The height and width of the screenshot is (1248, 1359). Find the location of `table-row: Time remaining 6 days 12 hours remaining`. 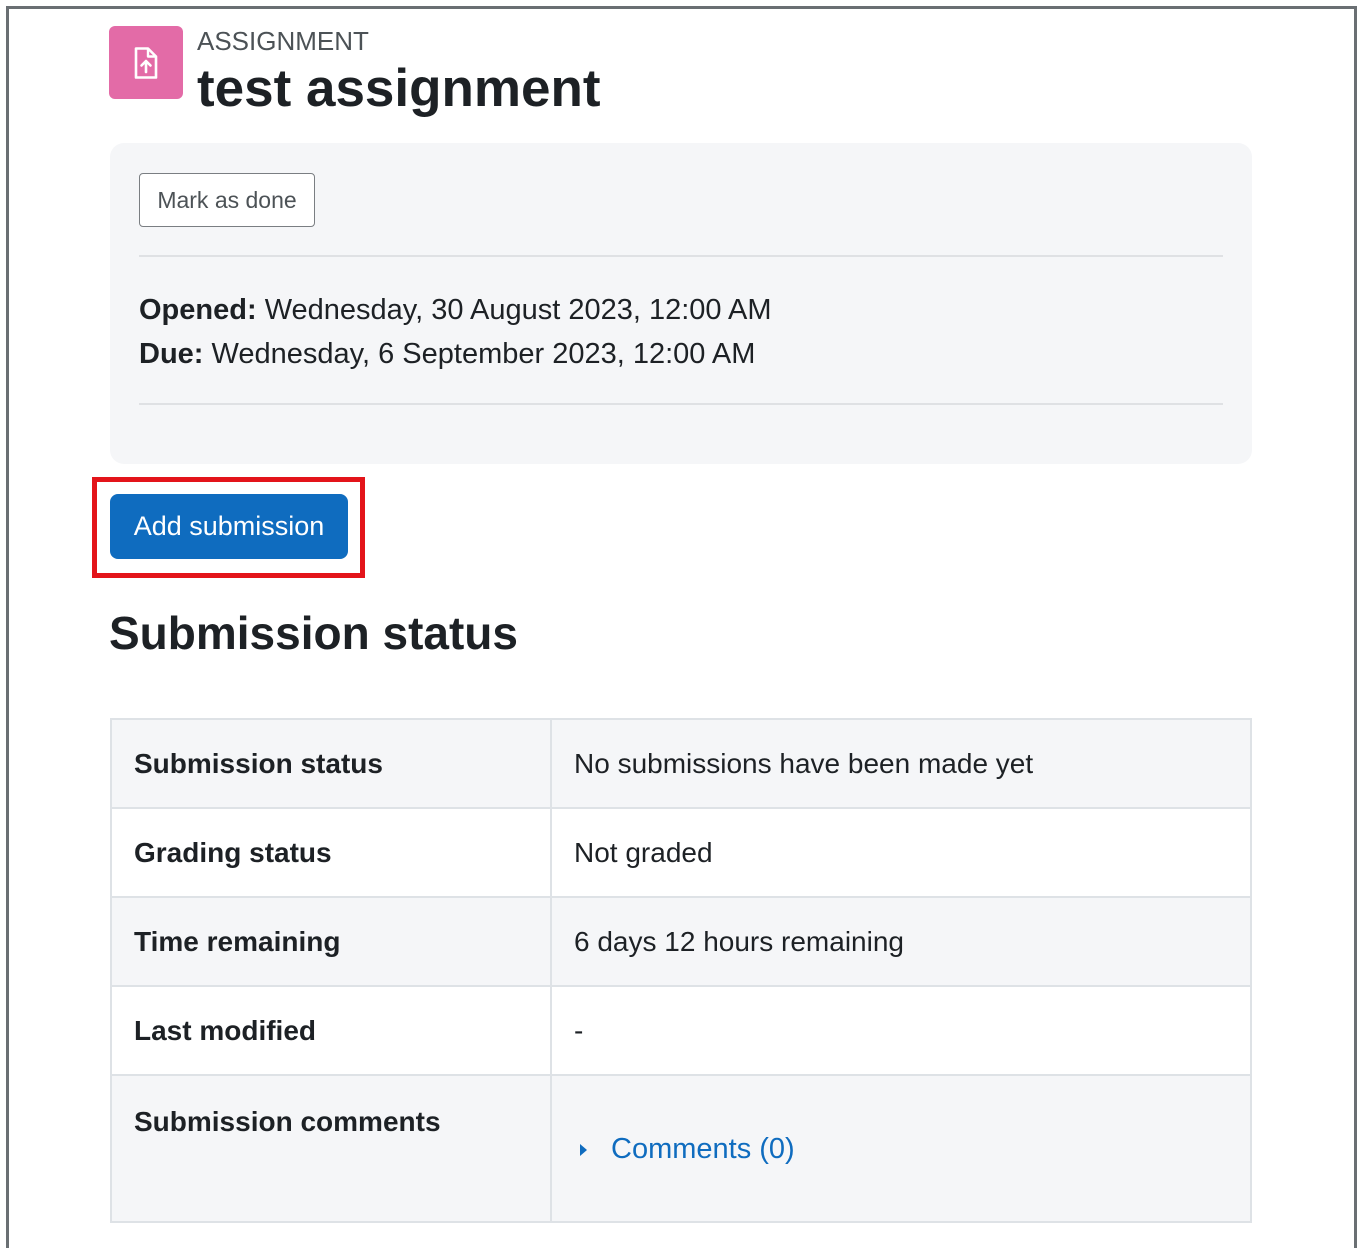

table-row: Time remaining 6 days 12 hours remaining is located at coordinates (681, 941).